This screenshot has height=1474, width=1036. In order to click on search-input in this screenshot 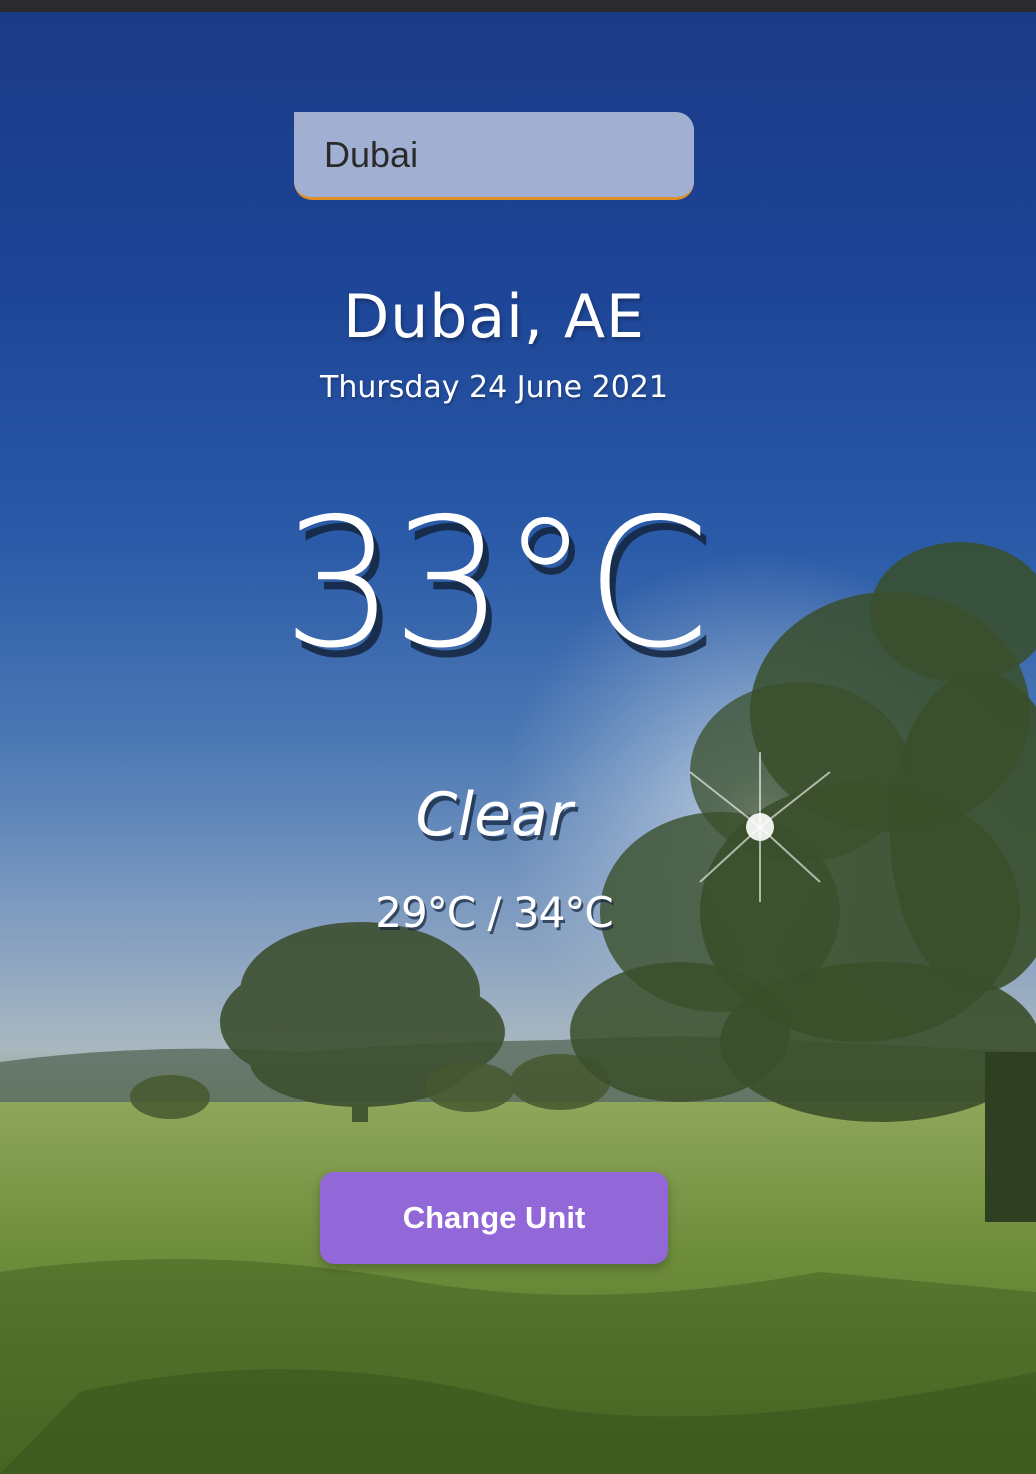, I will do `click(494, 154)`.